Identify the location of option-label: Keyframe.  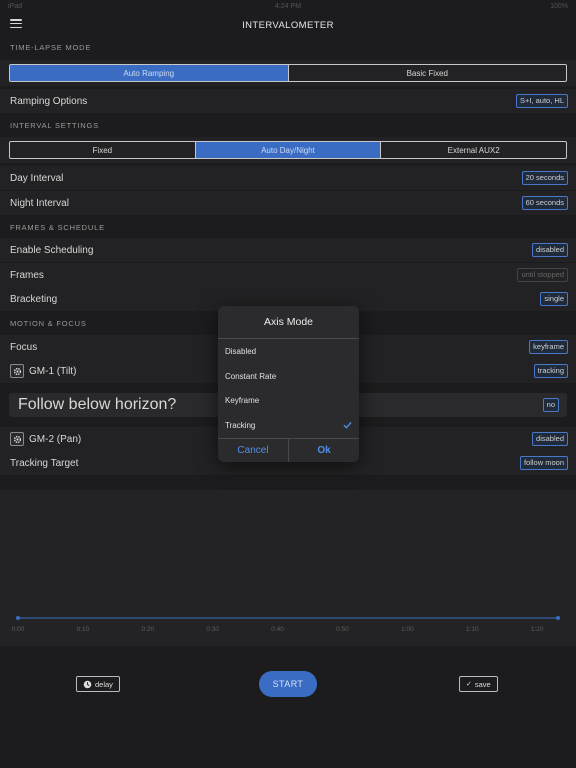
(242, 401).